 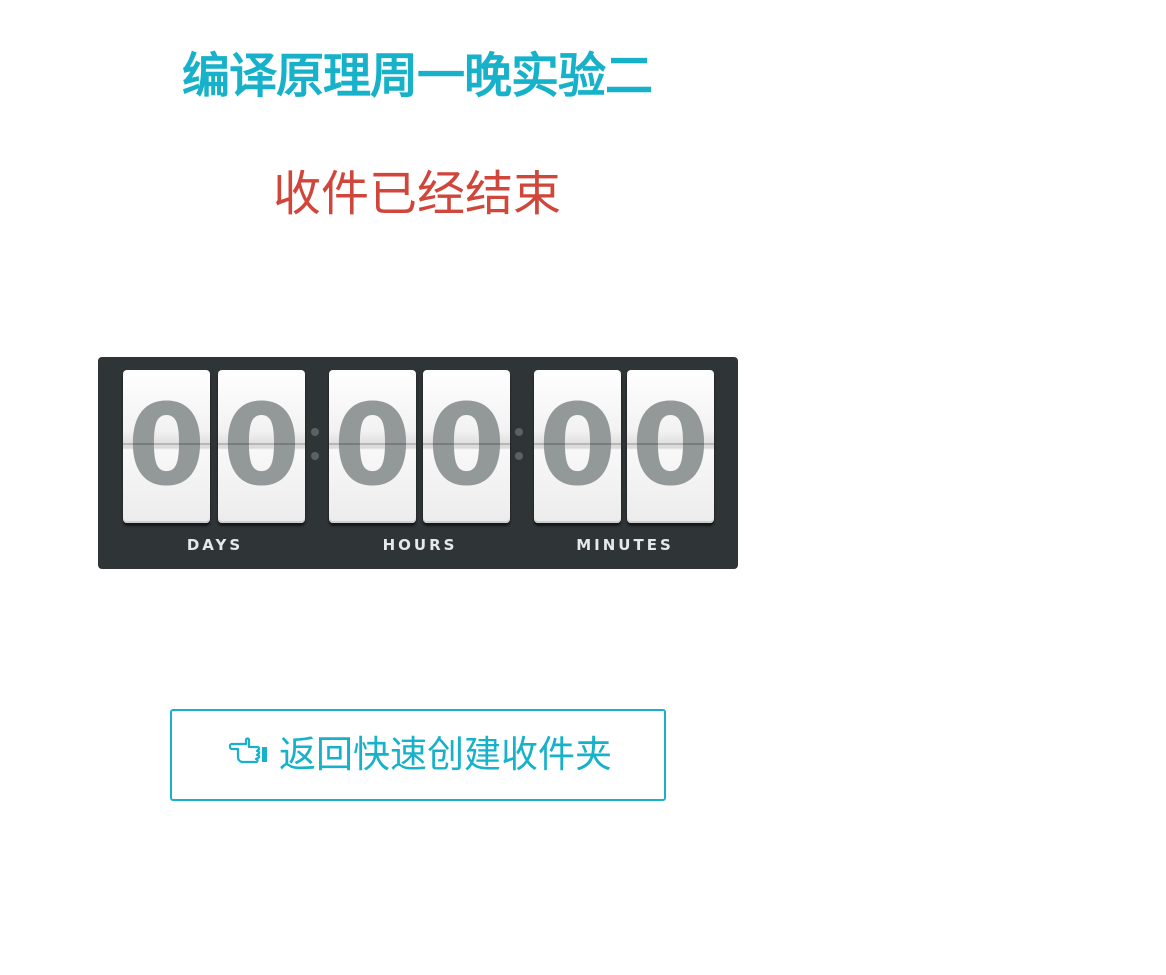 I want to click on countdown-timer: 0 0 0 0 0 0 DAYS HOURS MINUTES, so click(x=418, y=463).